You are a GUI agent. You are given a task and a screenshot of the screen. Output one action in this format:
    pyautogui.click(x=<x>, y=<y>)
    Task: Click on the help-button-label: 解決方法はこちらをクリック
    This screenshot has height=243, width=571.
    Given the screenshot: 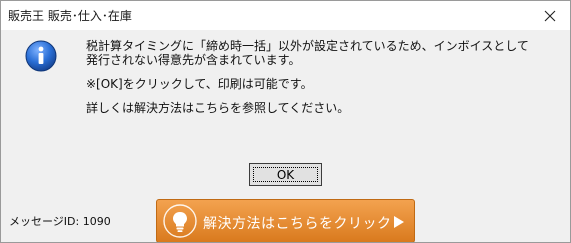 What is the action you would take?
    pyautogui.click(x=297, y=224)
    